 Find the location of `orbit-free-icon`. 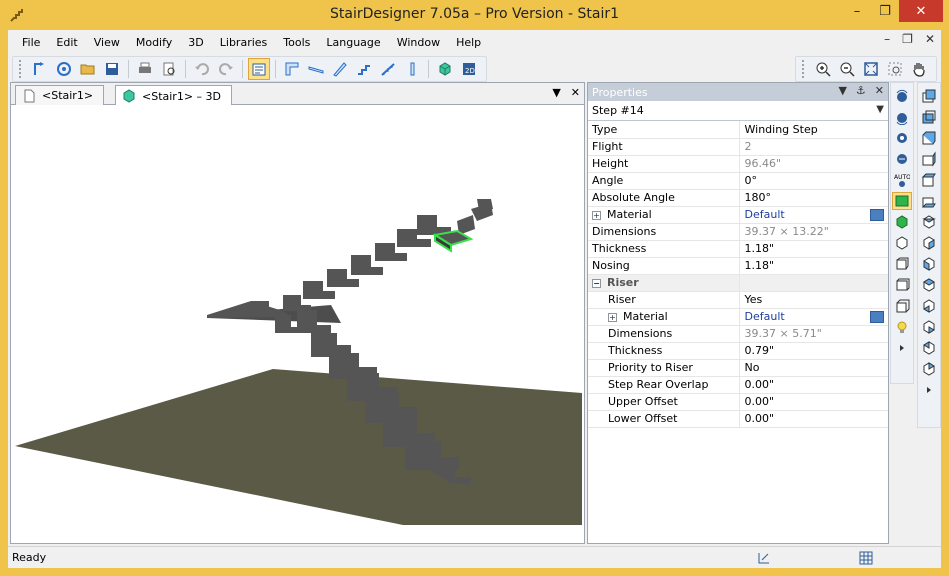

orbit-free-icon is located at coordinates (902, 159).